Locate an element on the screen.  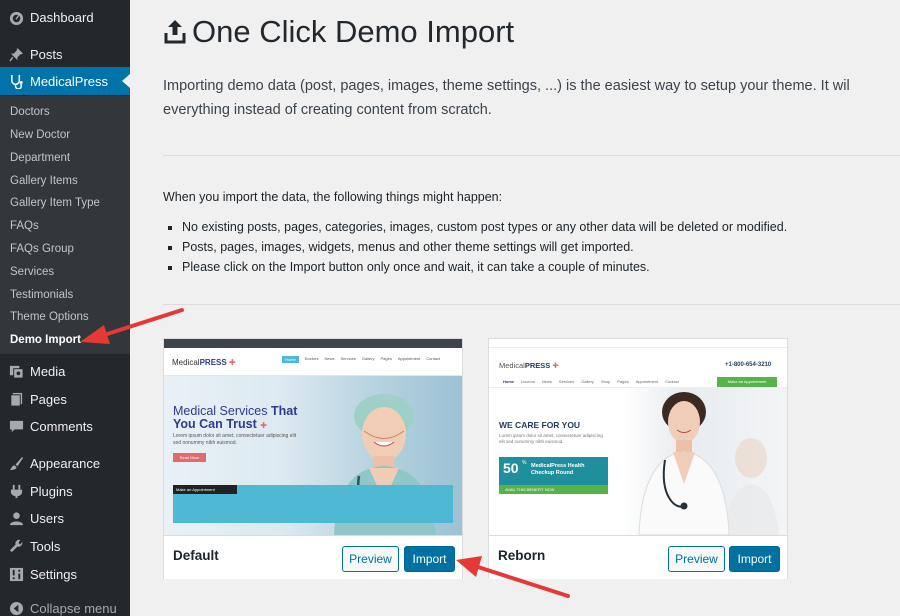
arrow-to-import-button is located at coordinates (513, 577).